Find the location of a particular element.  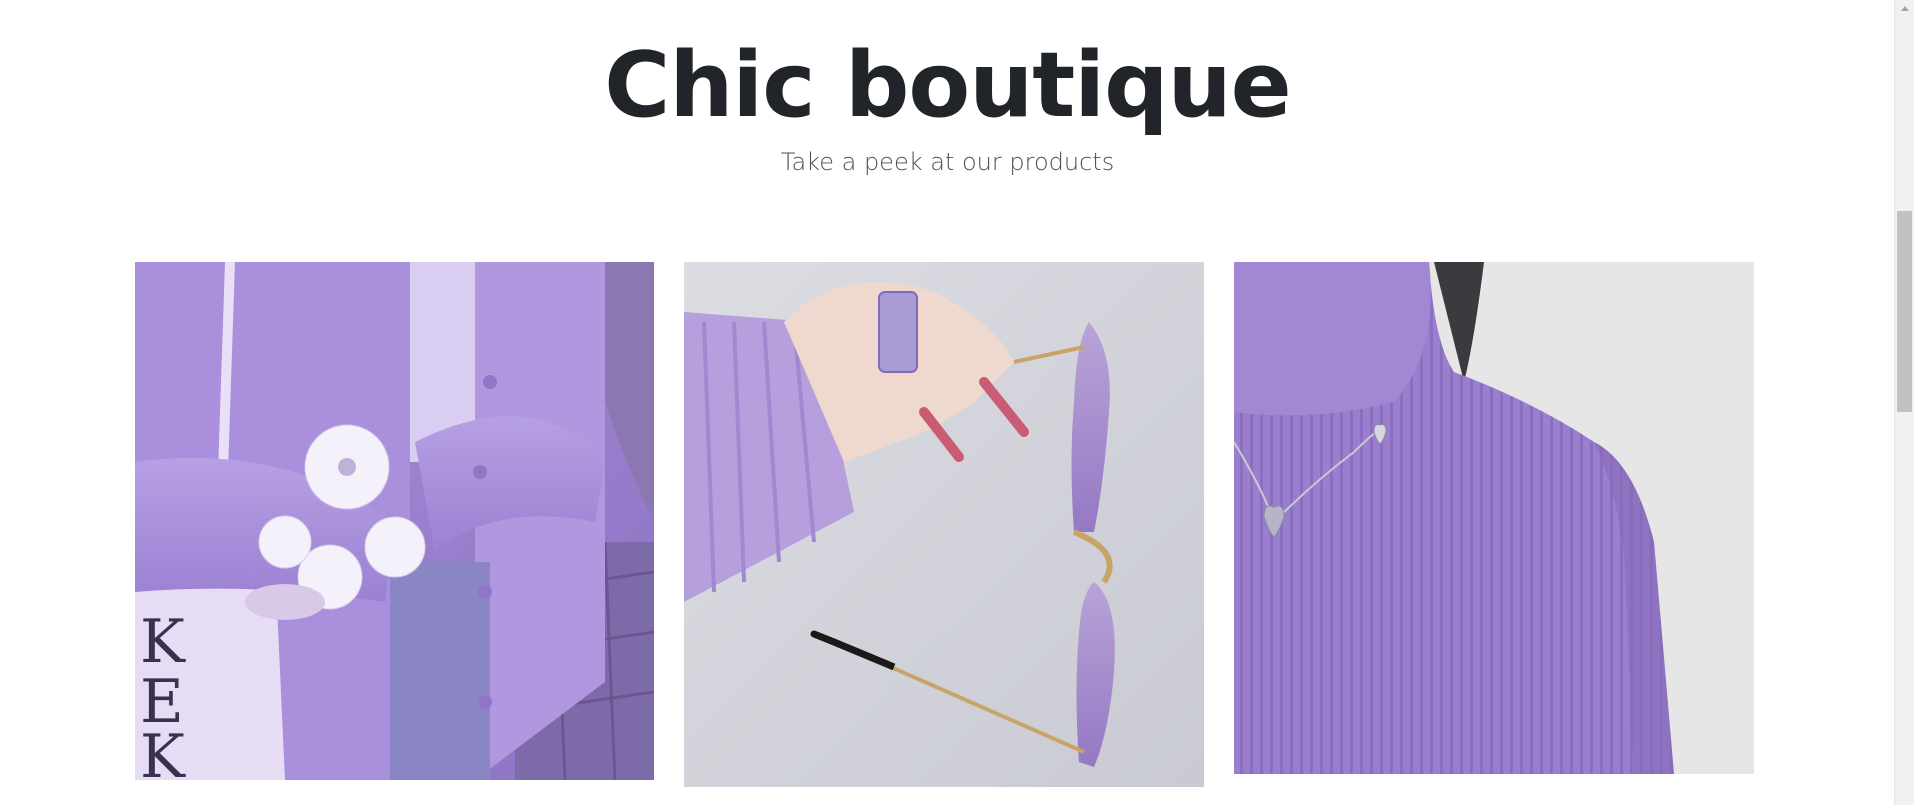

scroll-thumb is located at coordinates (1904, 311).